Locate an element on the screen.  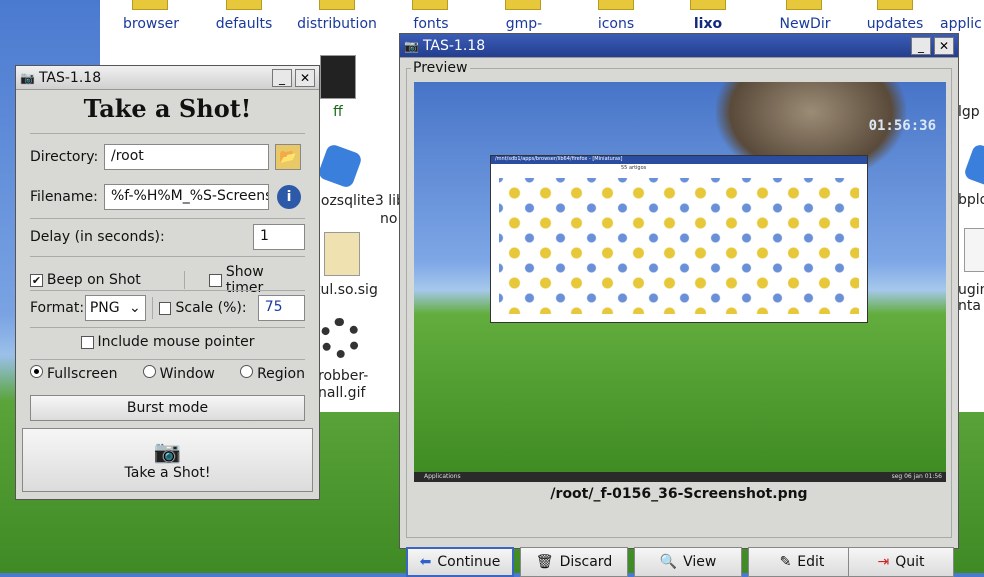
scale-checkbox is located at coordinates (165, 308).